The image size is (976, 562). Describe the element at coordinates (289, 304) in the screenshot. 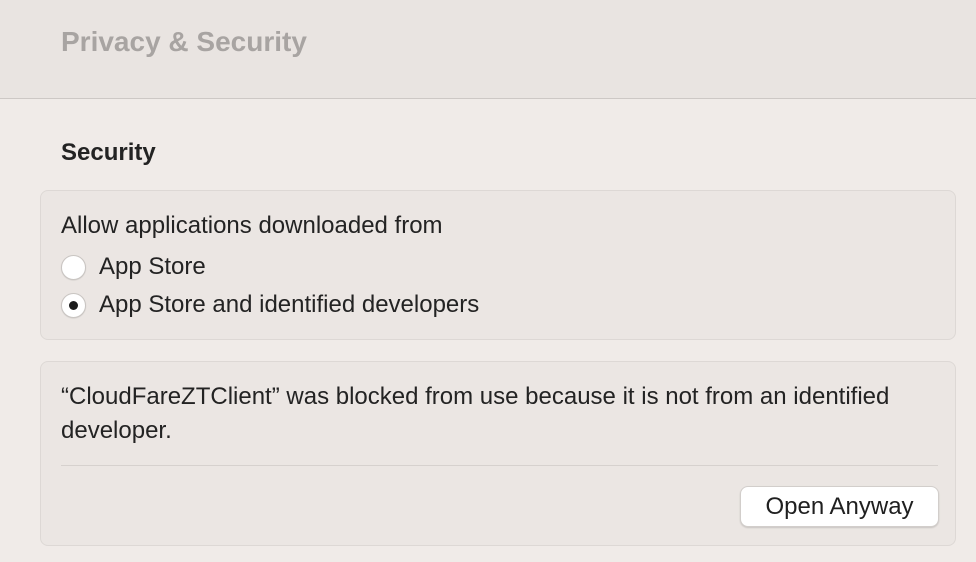

I see `radio-label-app-store-identified-developers: App Store and identified developers` at that location.